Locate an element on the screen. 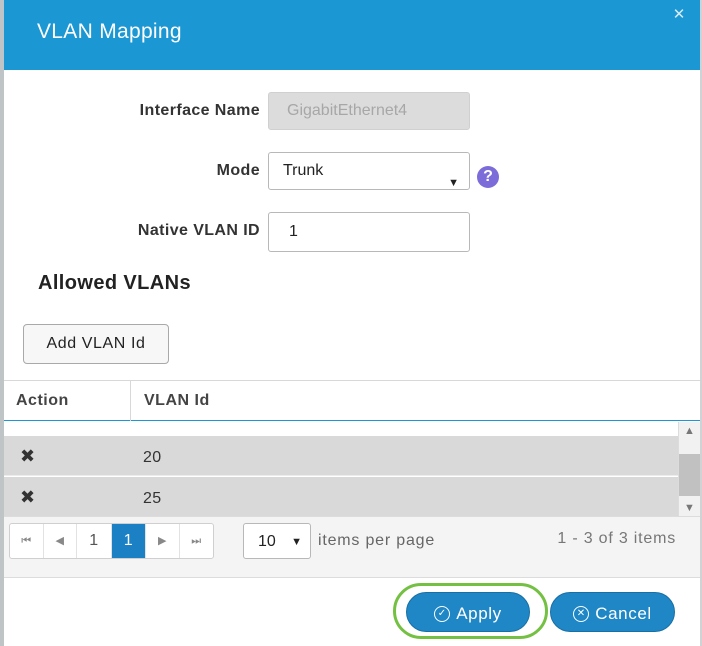 This screenshot has width=702, height=646. column-header-action: Action is located at coordinates (42, 401).